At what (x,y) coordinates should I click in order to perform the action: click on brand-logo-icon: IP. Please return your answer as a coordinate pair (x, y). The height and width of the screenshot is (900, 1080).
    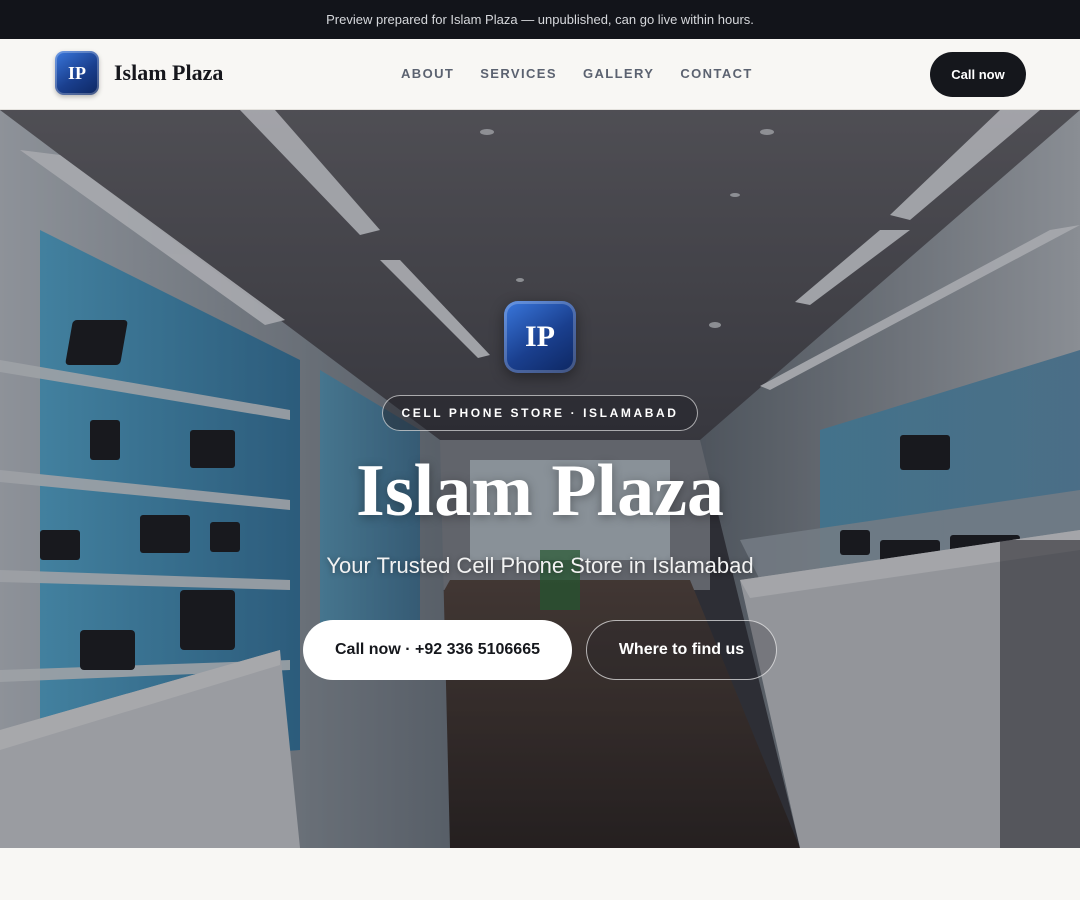
    Looking at the image, I should click on (77, 73).